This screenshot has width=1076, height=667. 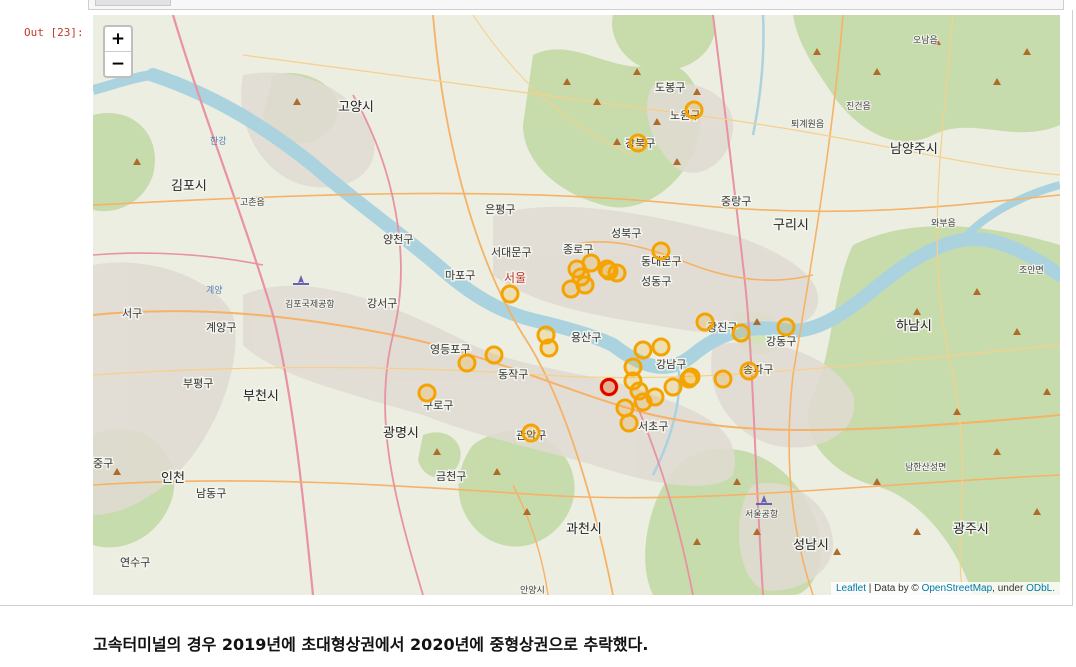 What do you see at coordinates (1031, 270) in the screenshot?
I see `svg-text: 조안면` at bounding box center [1031, 270].